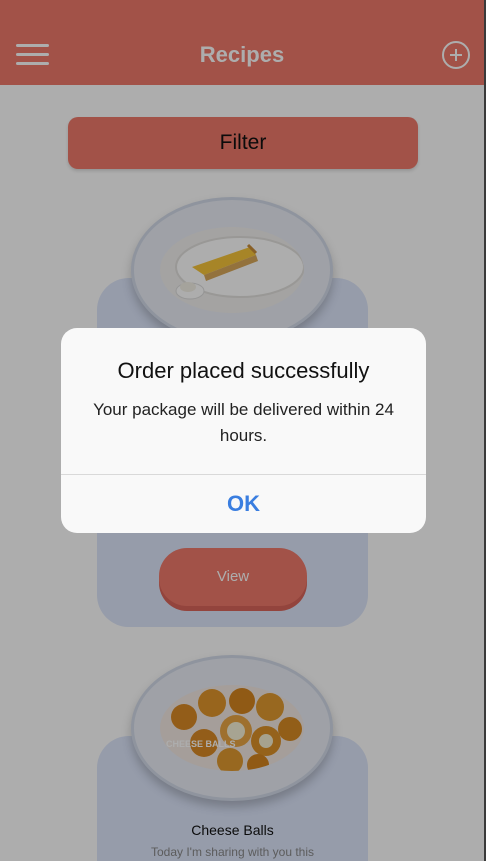 The width and height of the screenshot is (488, 861). What do you see at coordinates (243, 504) in the screenshot?
I see `ok-button: OK` at bounding box center [243, 504].